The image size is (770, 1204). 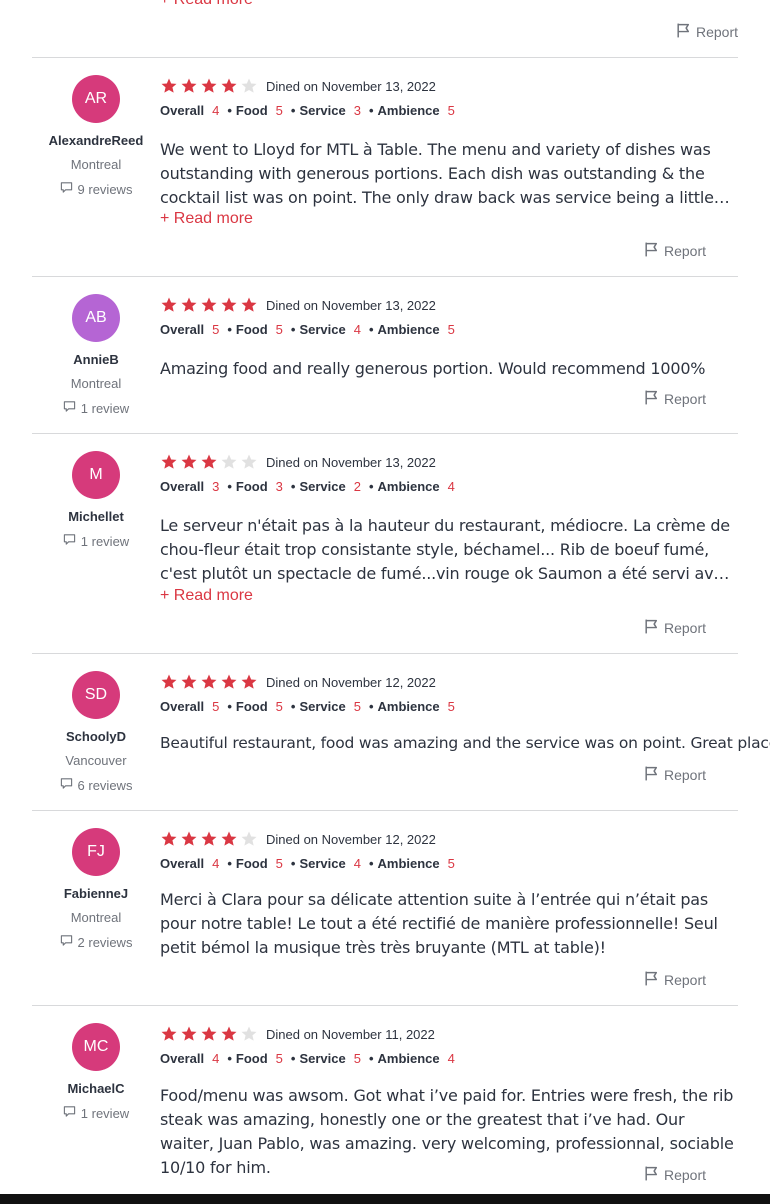 What do you see at coordinates (96, 360) in the screenshot?
I see `reviewer-name: AnnieB` at bounding box center [96, 360].